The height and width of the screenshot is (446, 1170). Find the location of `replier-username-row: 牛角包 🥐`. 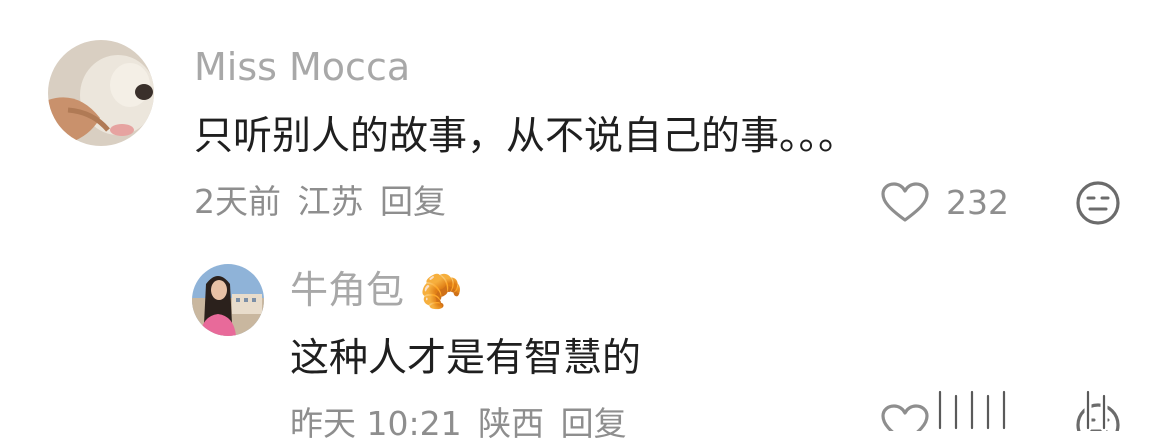

replier-username-row: 牛角包 🥐 is located at coordinates (376, 291).